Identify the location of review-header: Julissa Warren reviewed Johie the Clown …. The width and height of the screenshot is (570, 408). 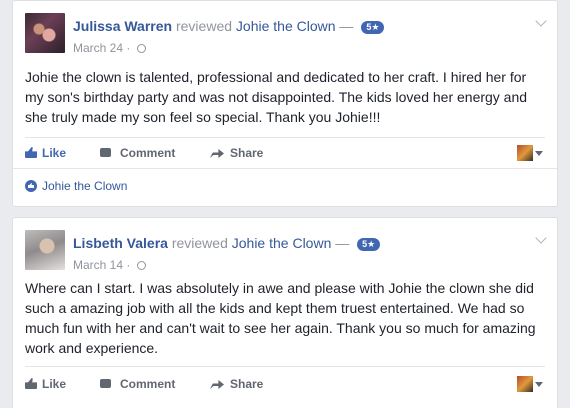
(285, 29).